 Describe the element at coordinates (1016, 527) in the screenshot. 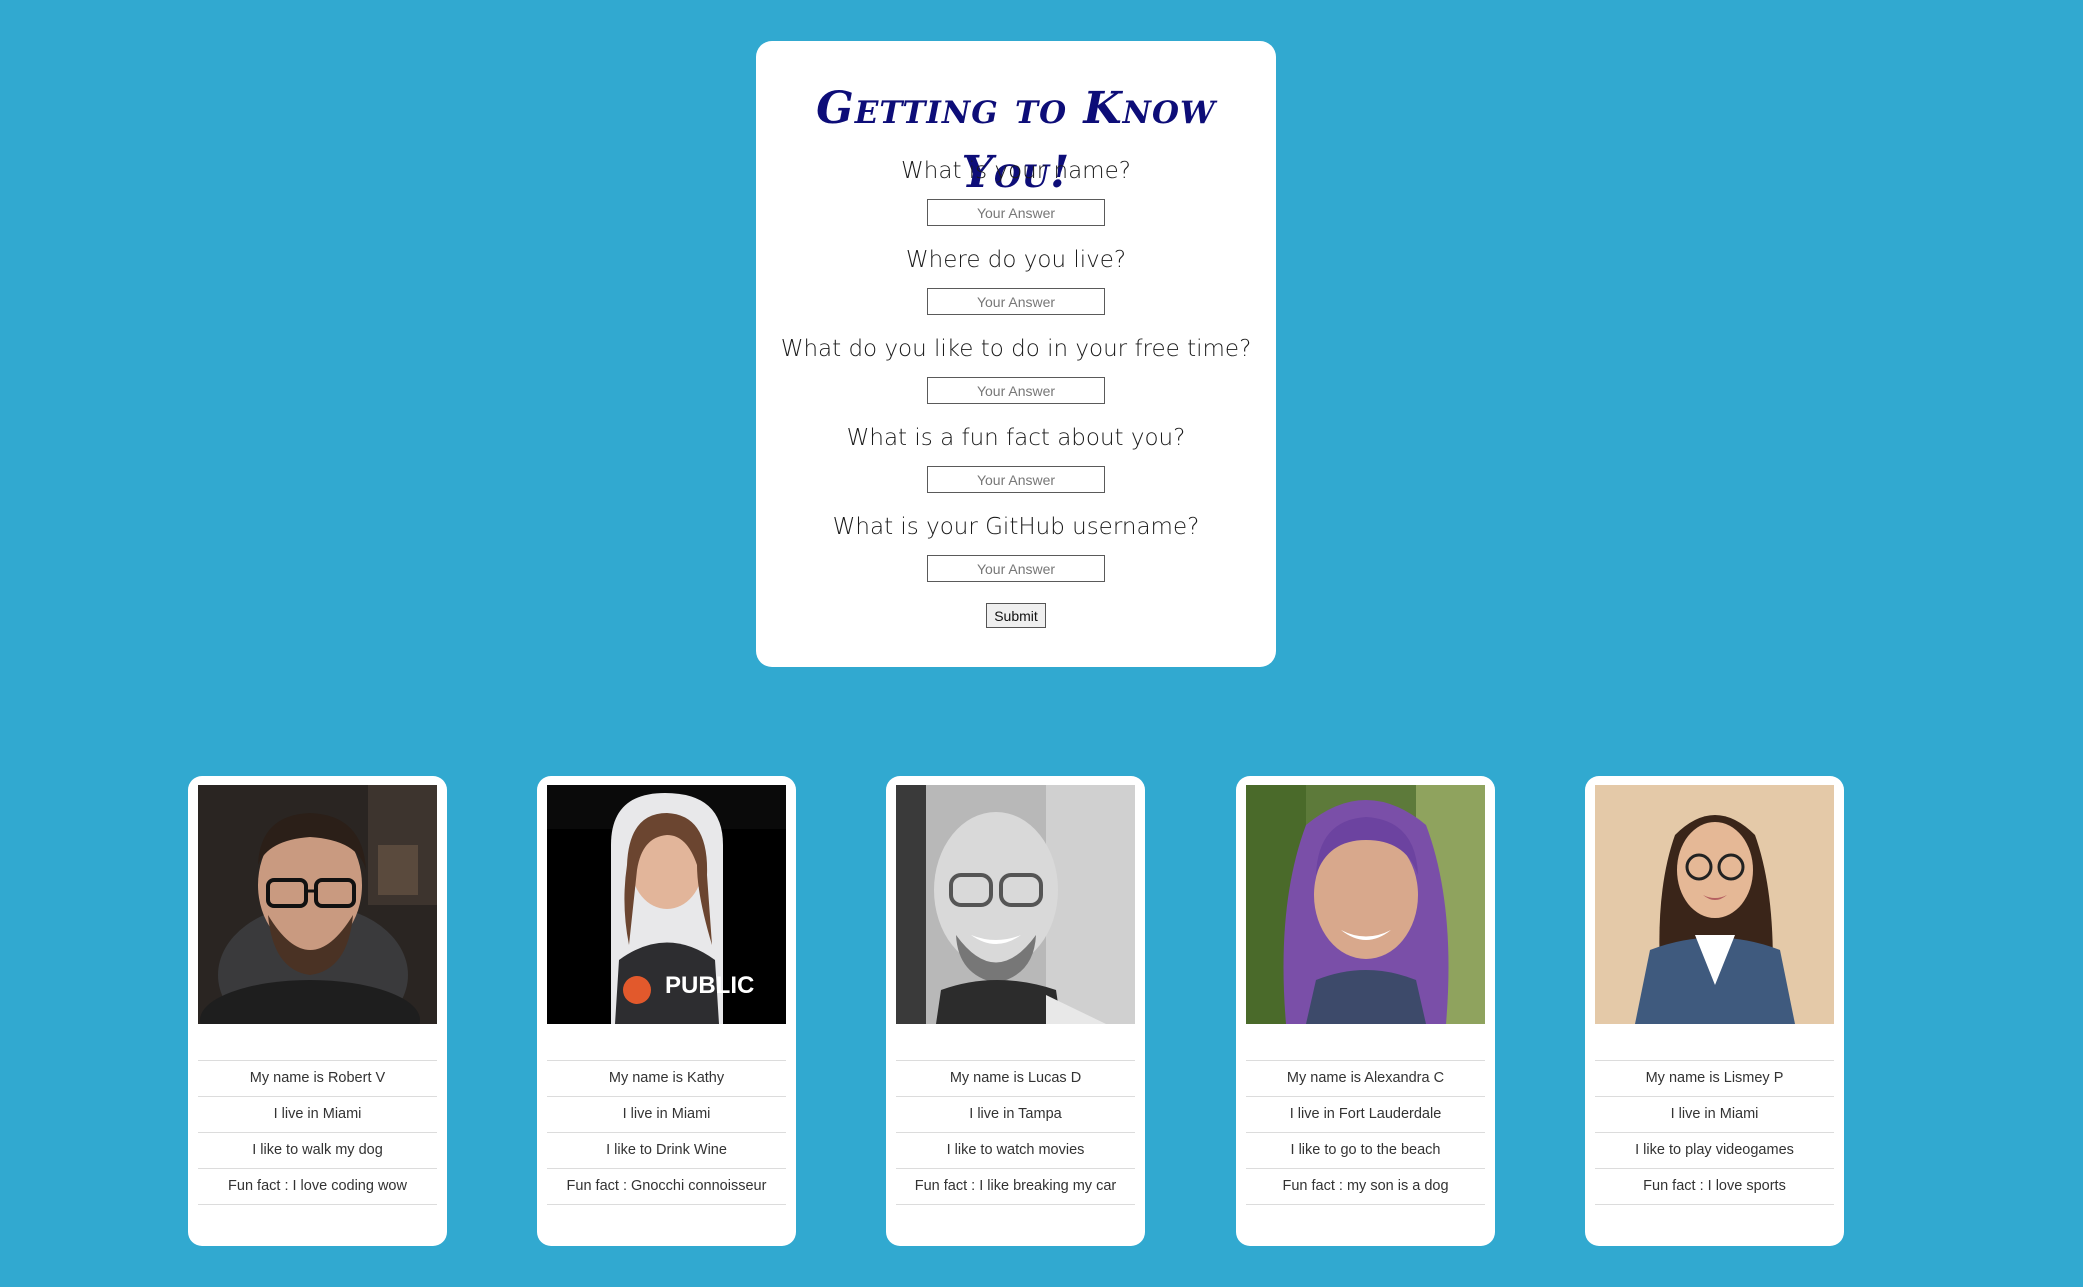

I see `question-label: What is your GitHub username?` at that location.